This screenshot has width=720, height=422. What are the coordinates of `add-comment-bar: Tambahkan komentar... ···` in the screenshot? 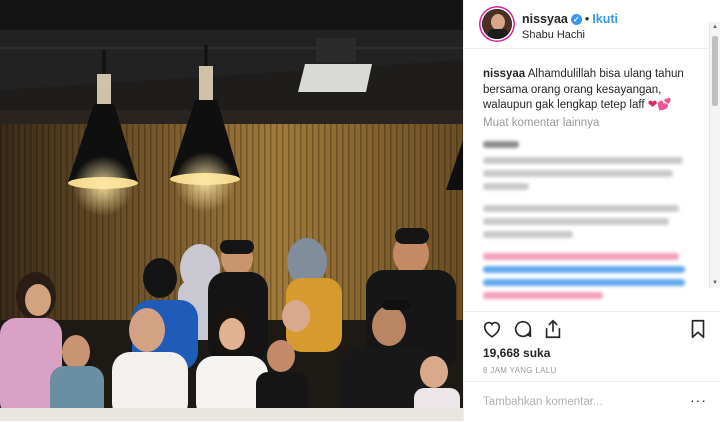 It's located at (592, 401).